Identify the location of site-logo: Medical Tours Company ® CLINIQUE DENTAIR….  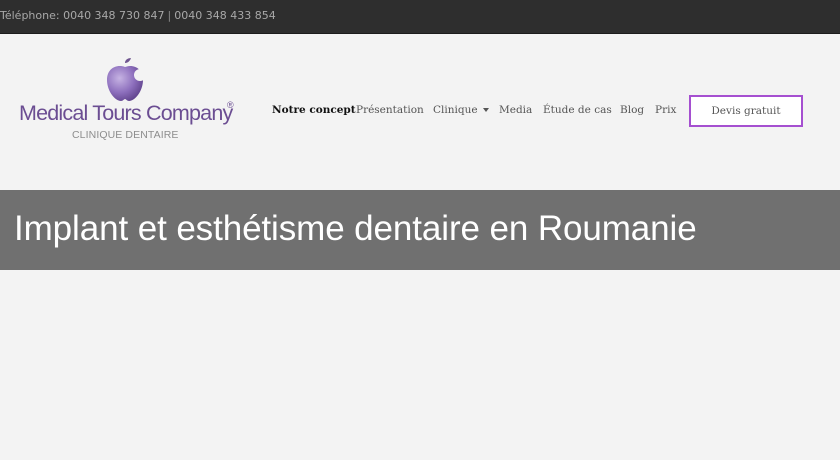
(129, 103).